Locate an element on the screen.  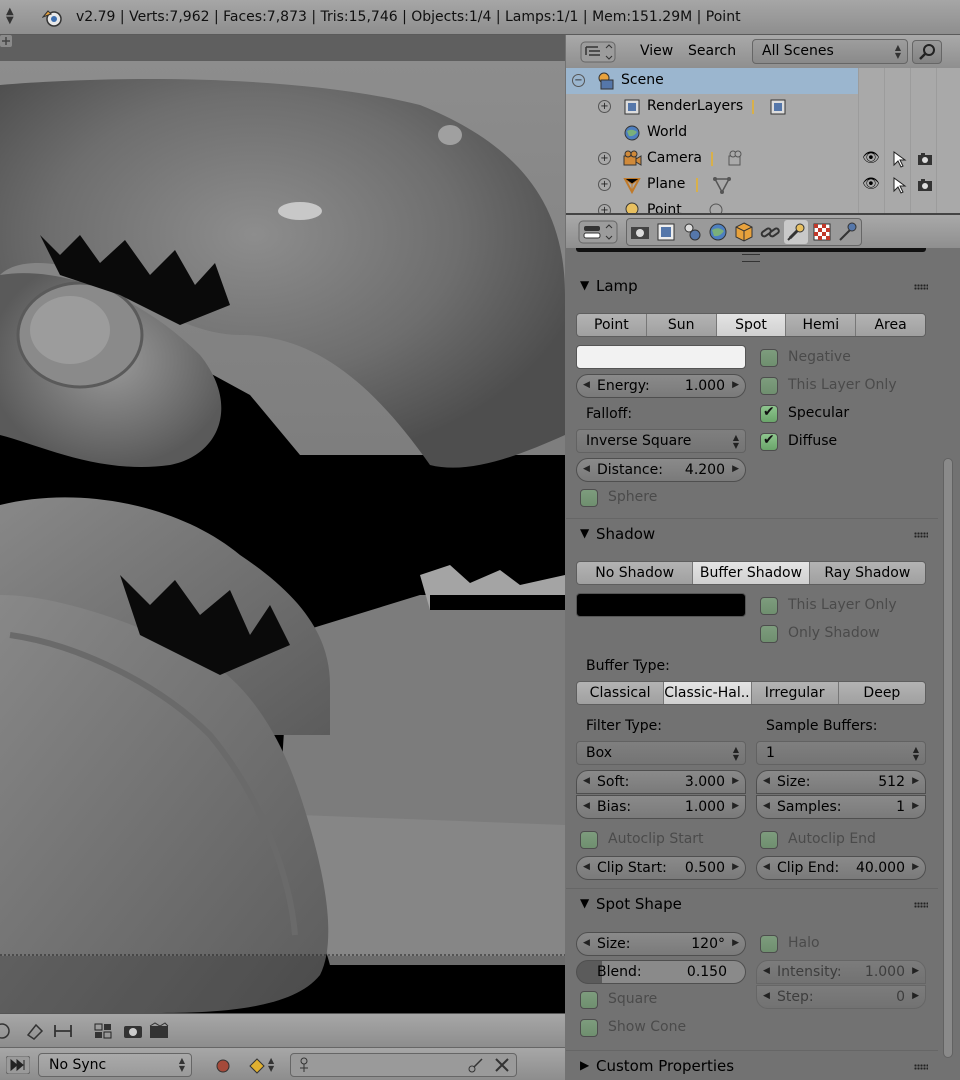
properties-scrollbar is located at coordinates (949, 664).